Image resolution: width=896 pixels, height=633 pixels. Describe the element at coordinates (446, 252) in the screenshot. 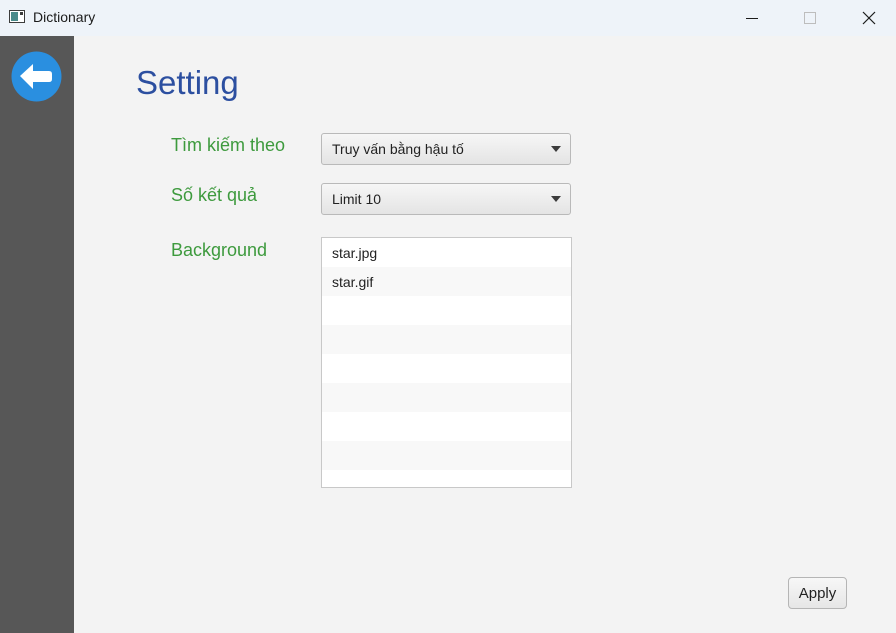

I see `list-item: star.jpg` at that location.